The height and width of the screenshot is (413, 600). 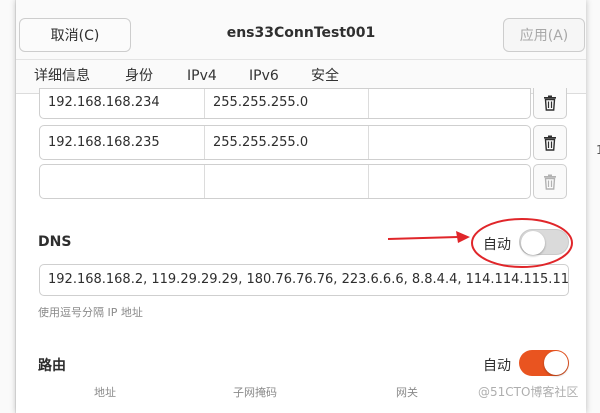 I want to click on background-text-fragment: 1, so click(x=598, y=150).